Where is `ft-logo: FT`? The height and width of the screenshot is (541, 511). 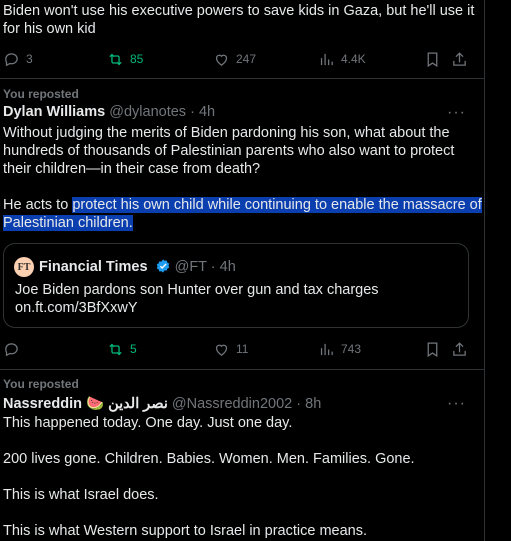
ft-logo: FT is located at coordinates (24, 267).